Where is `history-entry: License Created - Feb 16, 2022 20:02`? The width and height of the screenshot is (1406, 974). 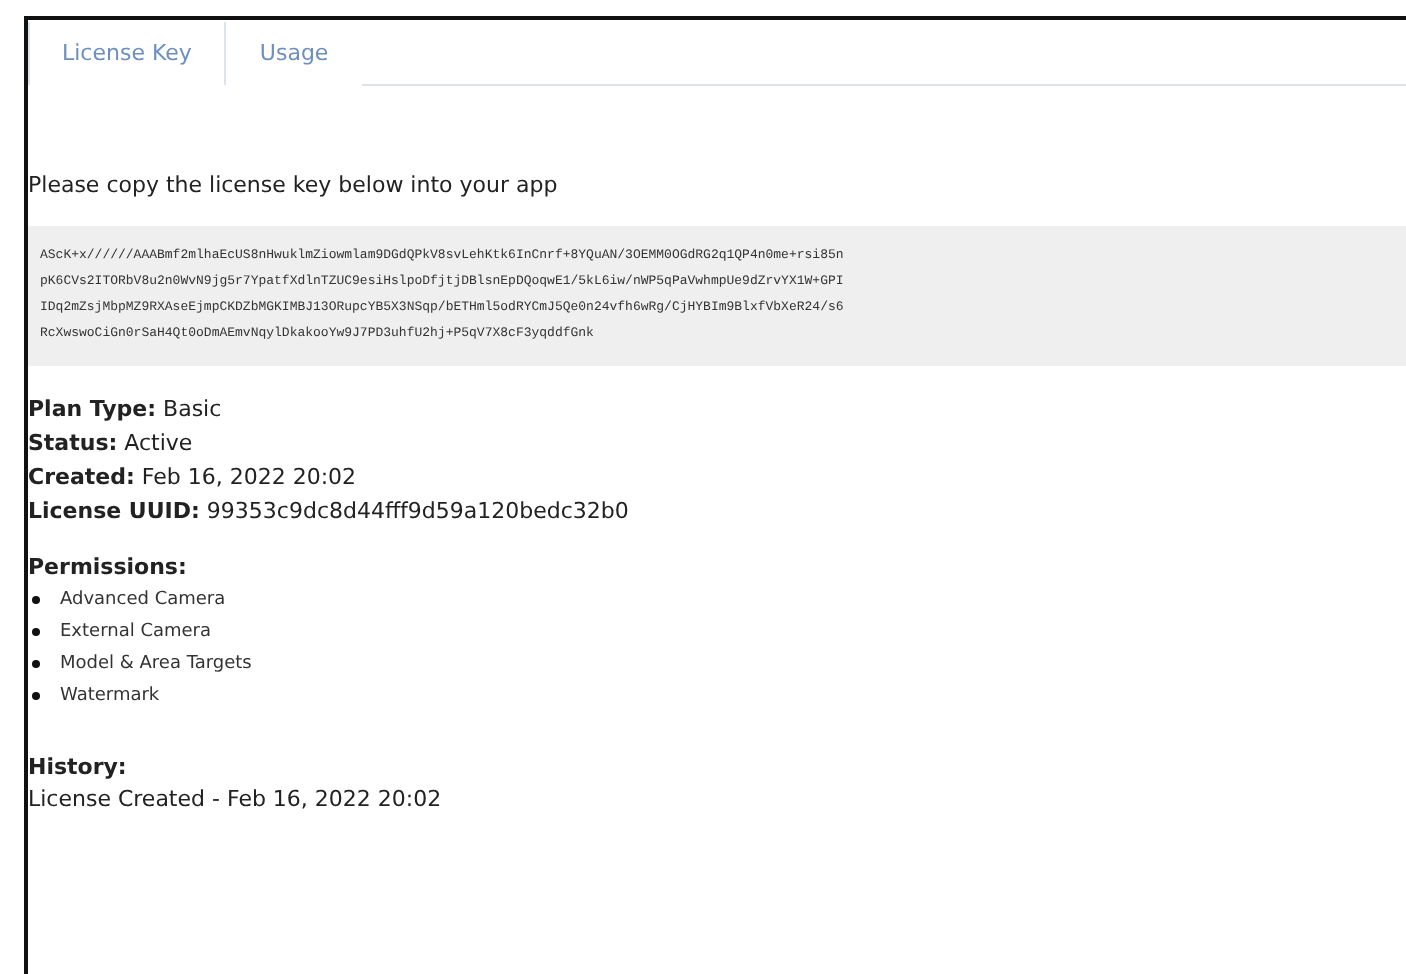
history-entry: License Created - Feb 16, 2022 20:02 is located at coordinates (236, 800).